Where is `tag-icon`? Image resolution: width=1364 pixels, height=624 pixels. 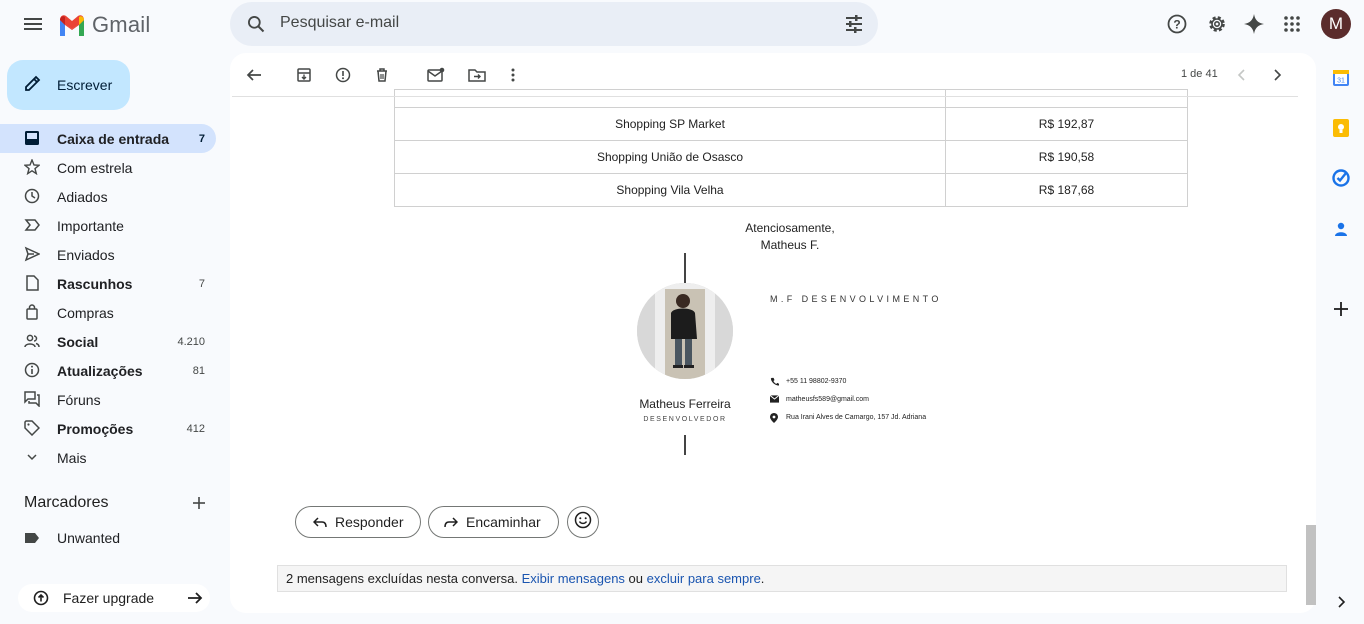 tag-icon is located at coordinates (32, 428).